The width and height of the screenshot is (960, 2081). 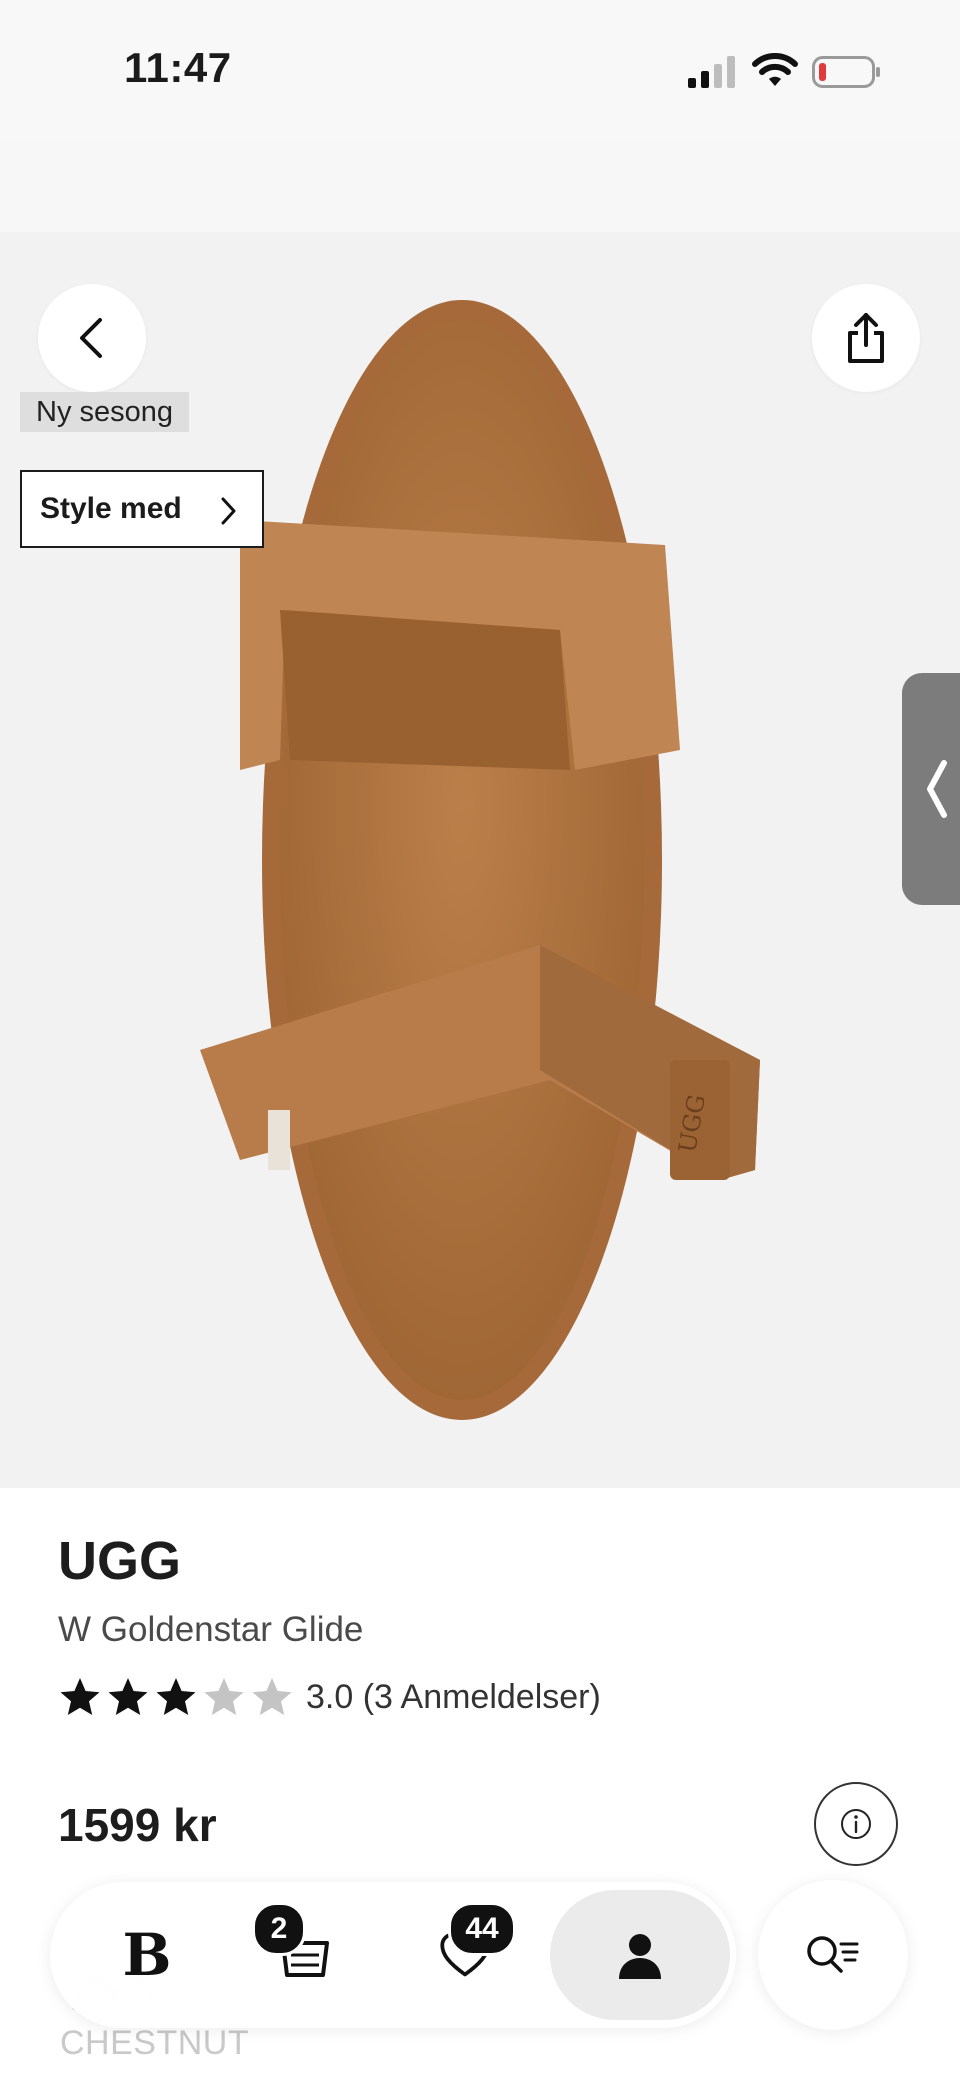 I want to click on cellular-signal-icon, so click(x=711, y=72).